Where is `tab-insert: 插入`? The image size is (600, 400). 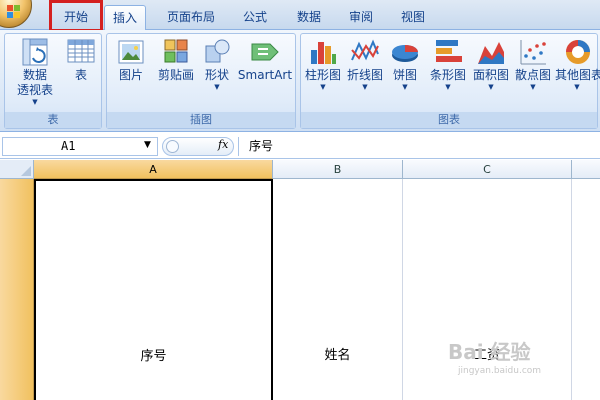
tab-insert: 插入 is located at coordinates (125, 18).